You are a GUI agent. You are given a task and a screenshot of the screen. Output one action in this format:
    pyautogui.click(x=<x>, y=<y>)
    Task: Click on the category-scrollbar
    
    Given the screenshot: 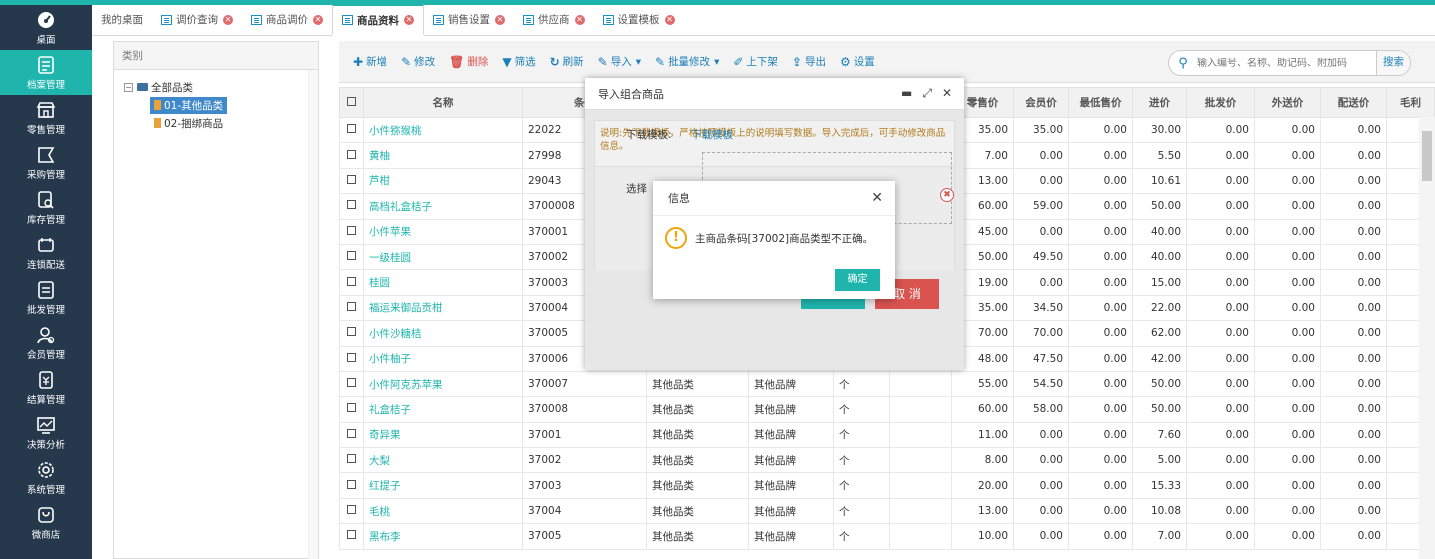 What is the action you would take?
    pyautogui.click(x=313, y=314)
    